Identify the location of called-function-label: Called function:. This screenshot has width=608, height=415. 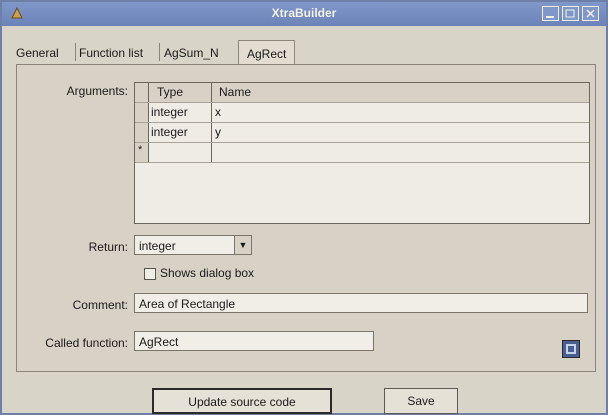
(86, 343).